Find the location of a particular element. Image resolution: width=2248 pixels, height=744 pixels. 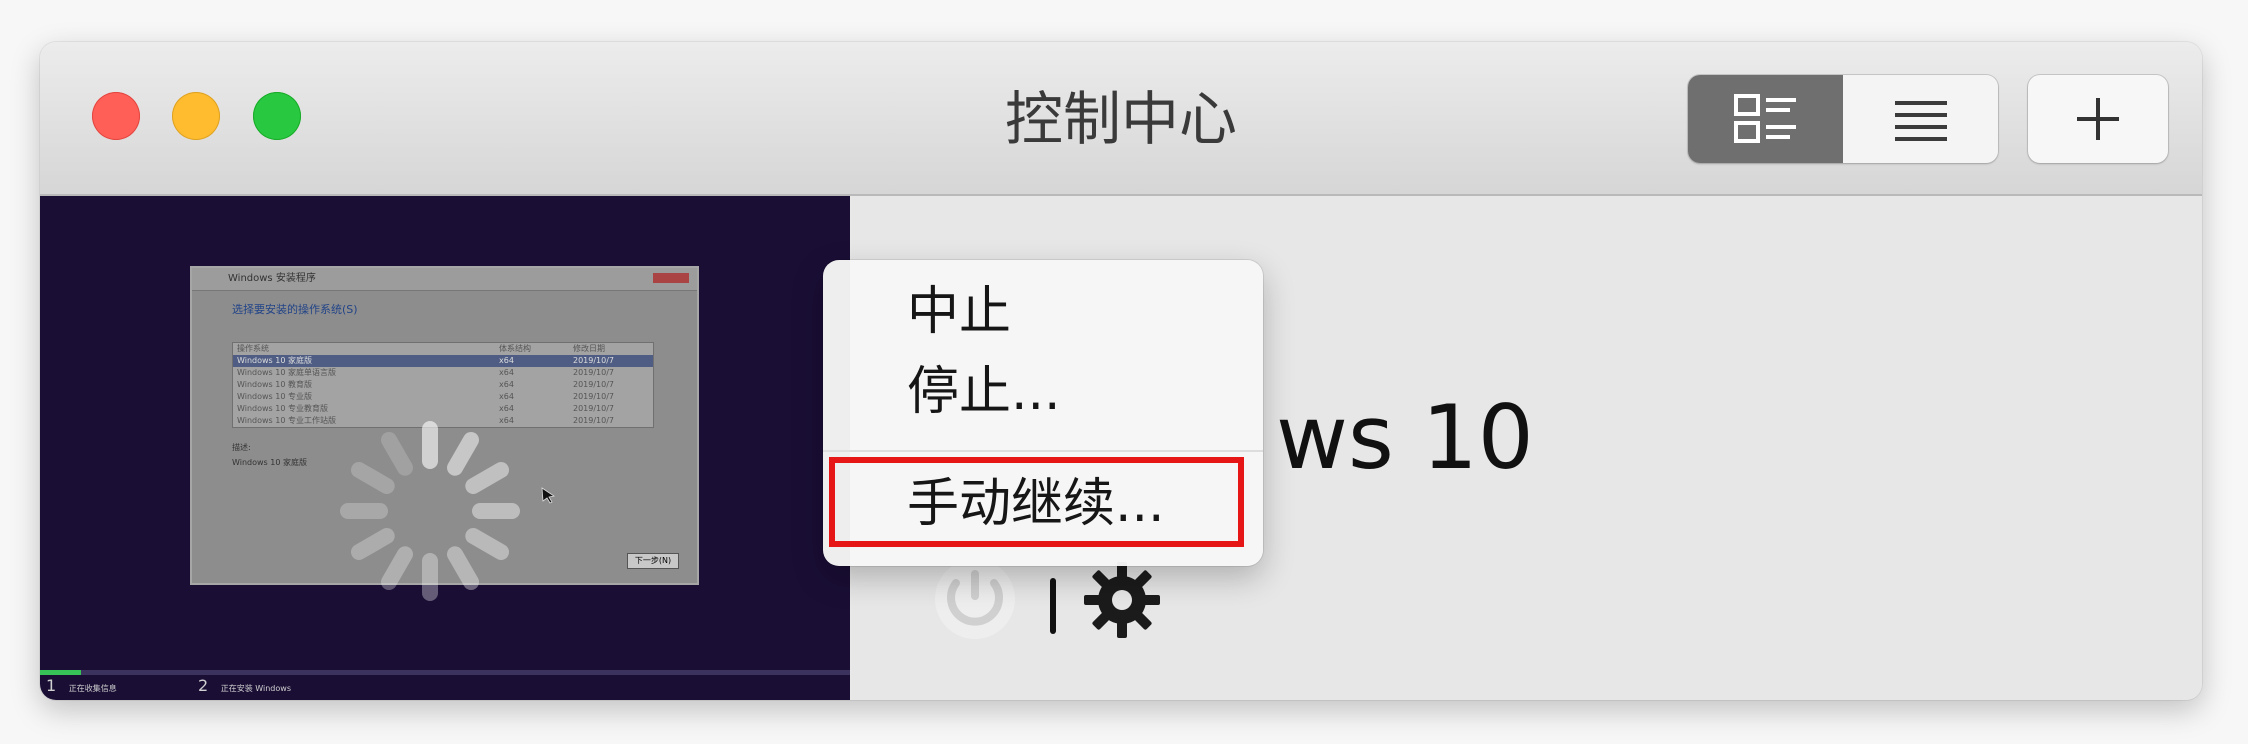

menu-separator is located at coordinates (1043, 451).